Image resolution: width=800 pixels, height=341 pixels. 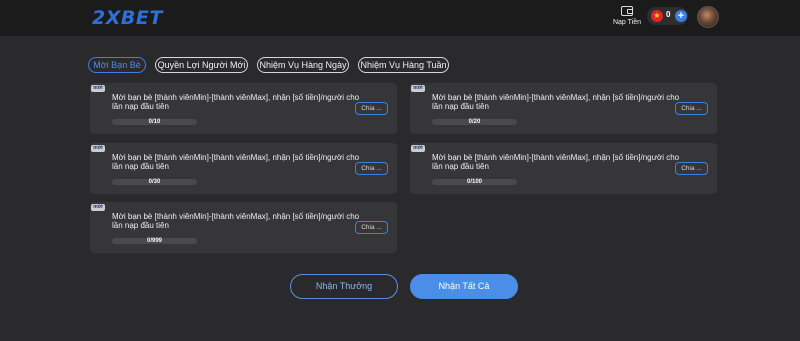 What do you see at coordinates (627, 11) in the screenshot?
I see `wallet-icon` at bounding box center [627, 11].